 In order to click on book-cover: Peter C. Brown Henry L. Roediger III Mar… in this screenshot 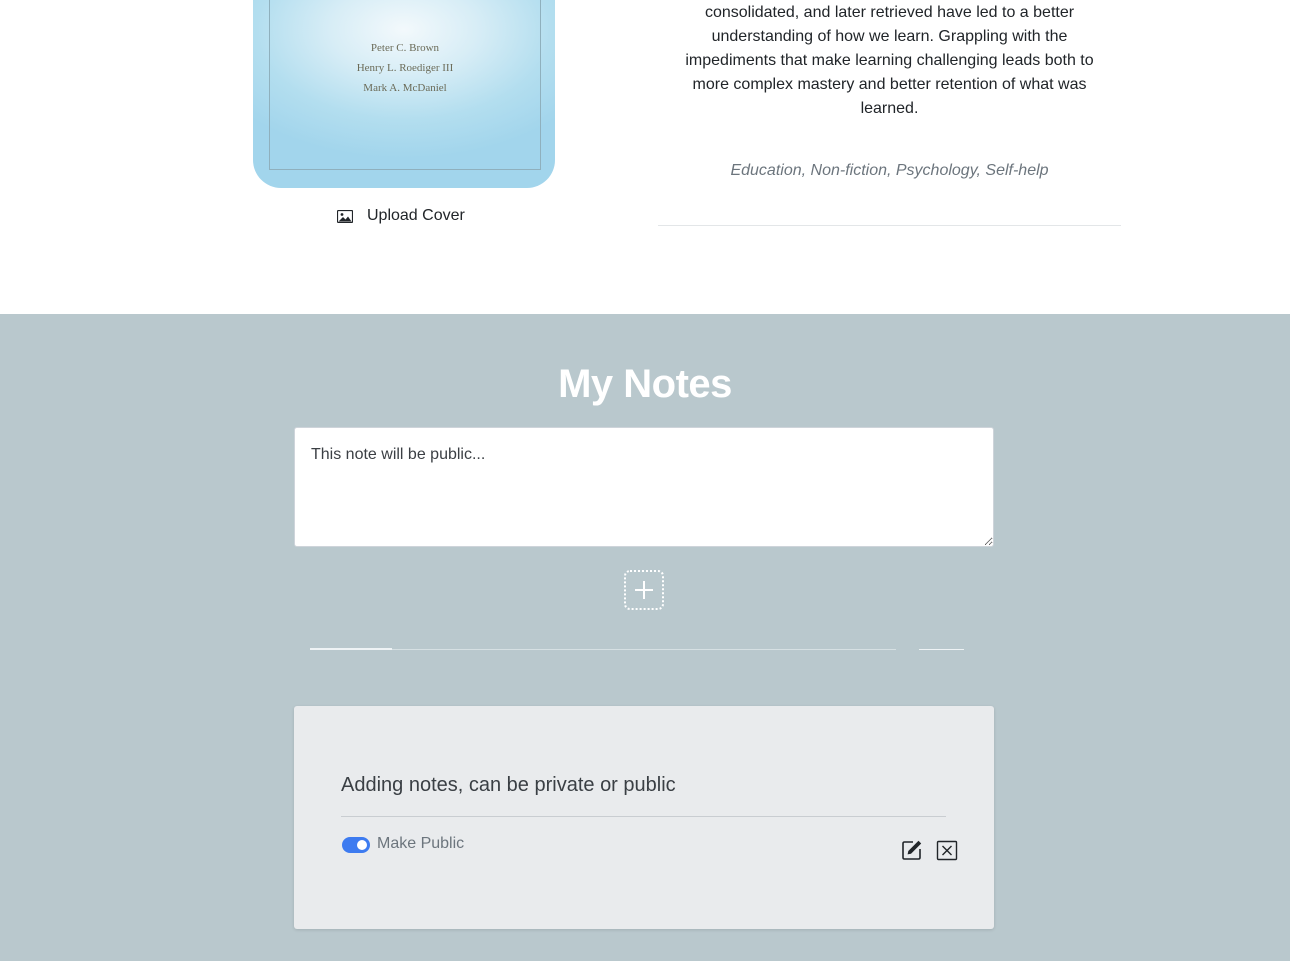, I will do `click(404, 94)`.